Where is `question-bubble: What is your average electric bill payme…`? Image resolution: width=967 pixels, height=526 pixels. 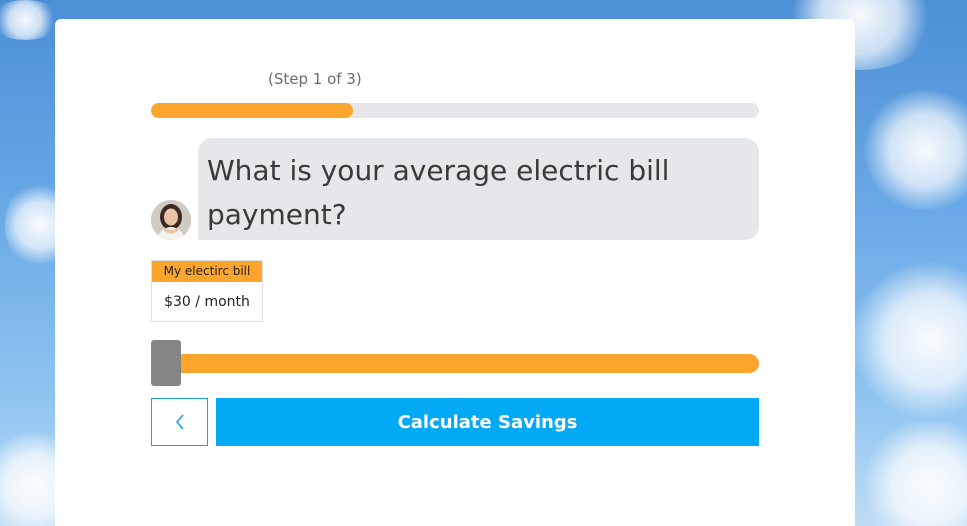
question-bubble: What is your average electric bill payme… is located at coordinates (478, 189).